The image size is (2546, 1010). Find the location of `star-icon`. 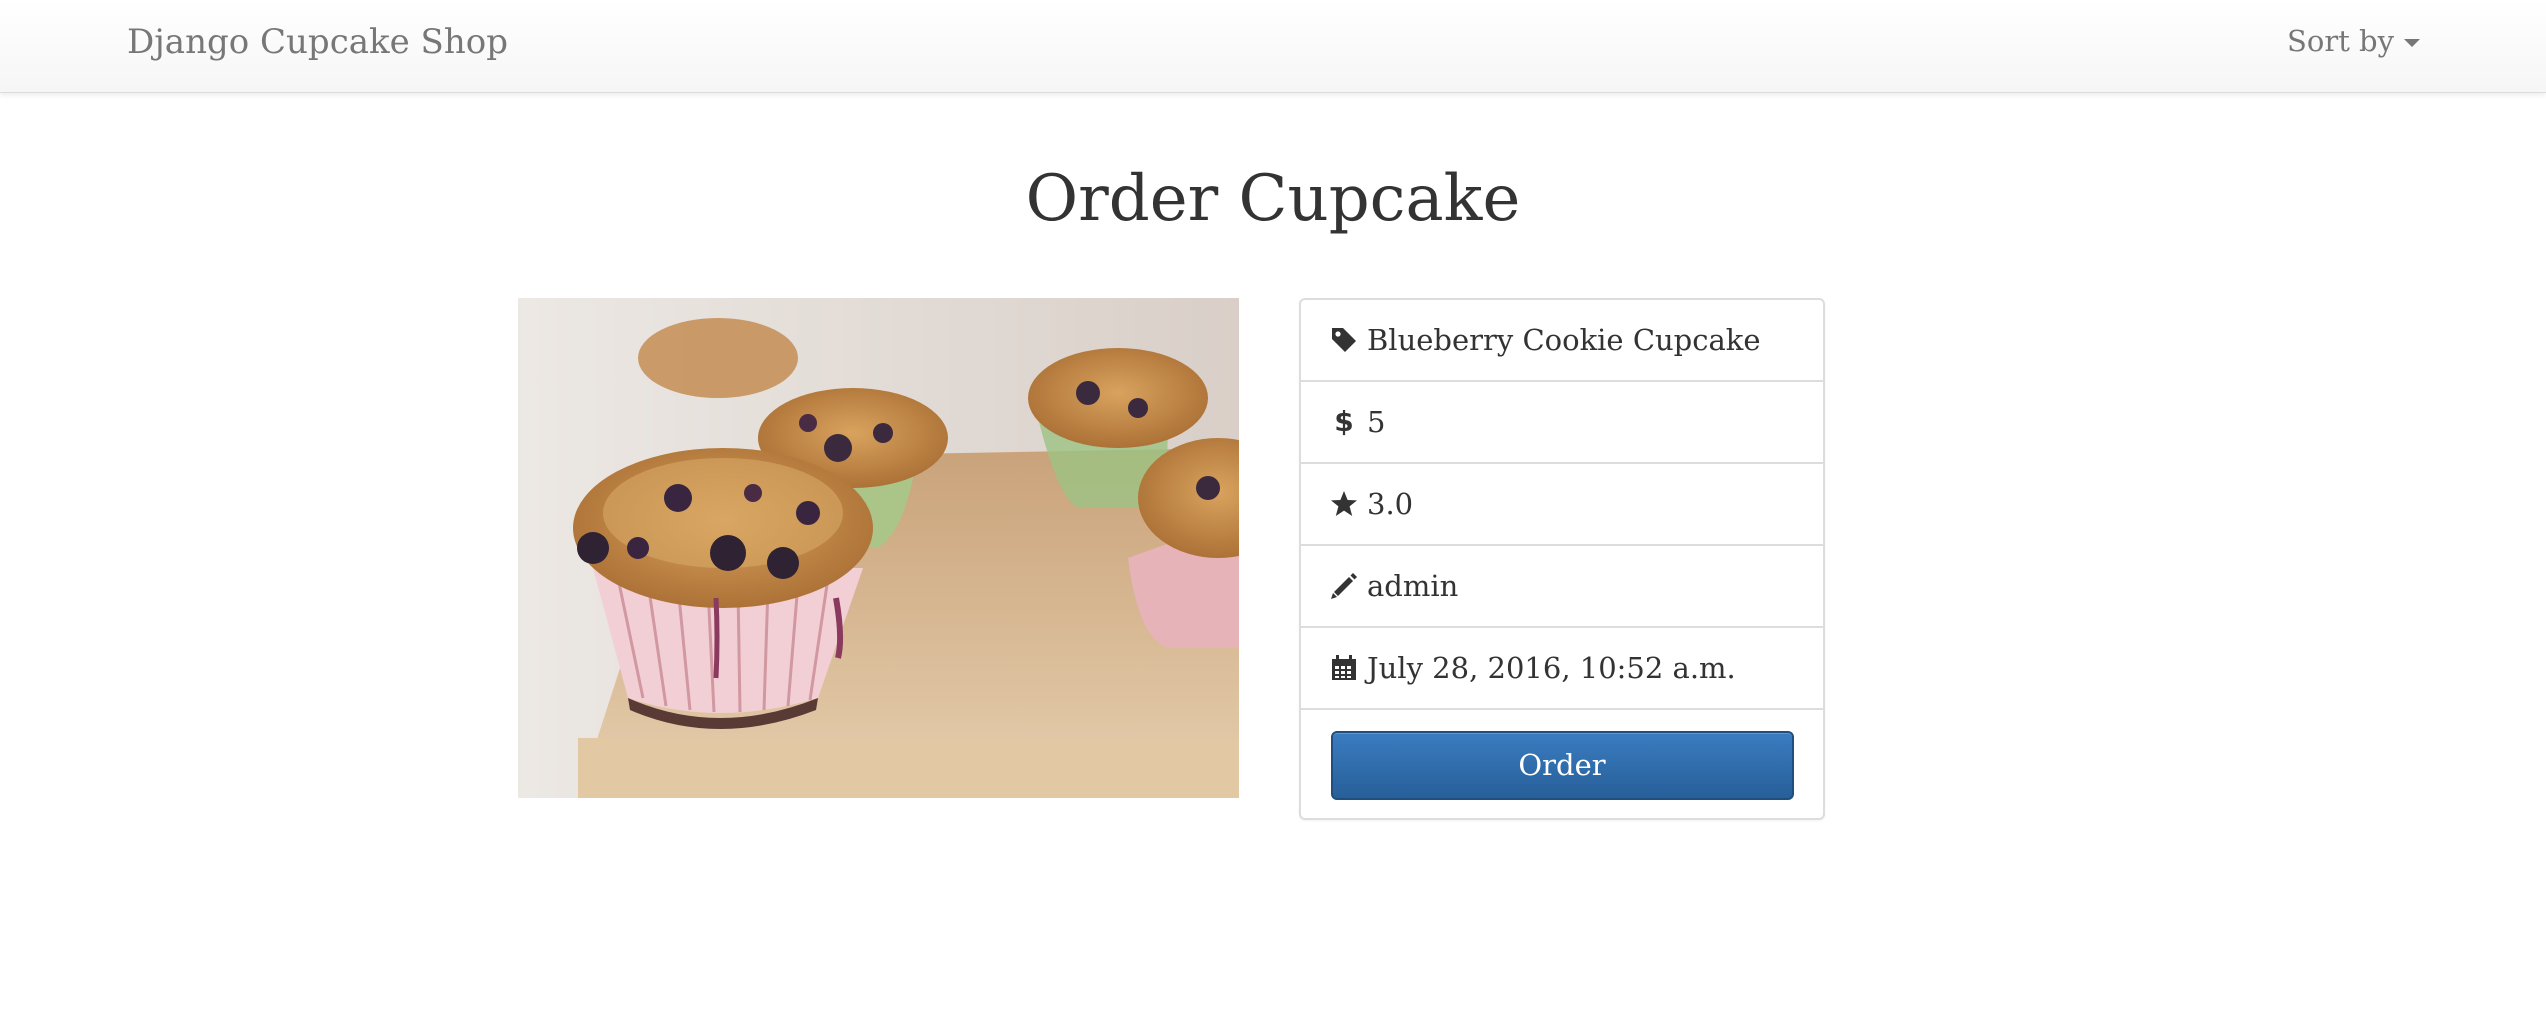

star-icon is located at coordinates (1344, 504).